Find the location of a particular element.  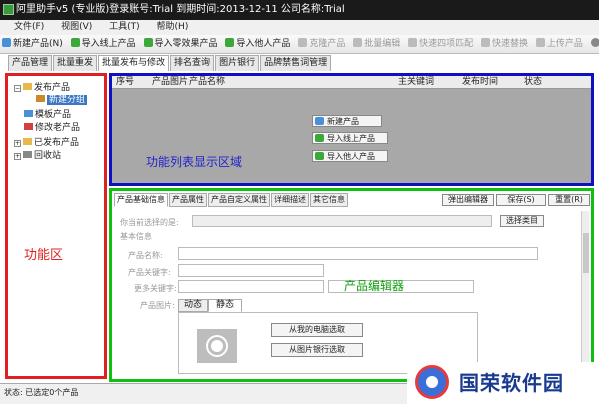

choose-category-button: 选择类目 is located at coordinates (522, 221).